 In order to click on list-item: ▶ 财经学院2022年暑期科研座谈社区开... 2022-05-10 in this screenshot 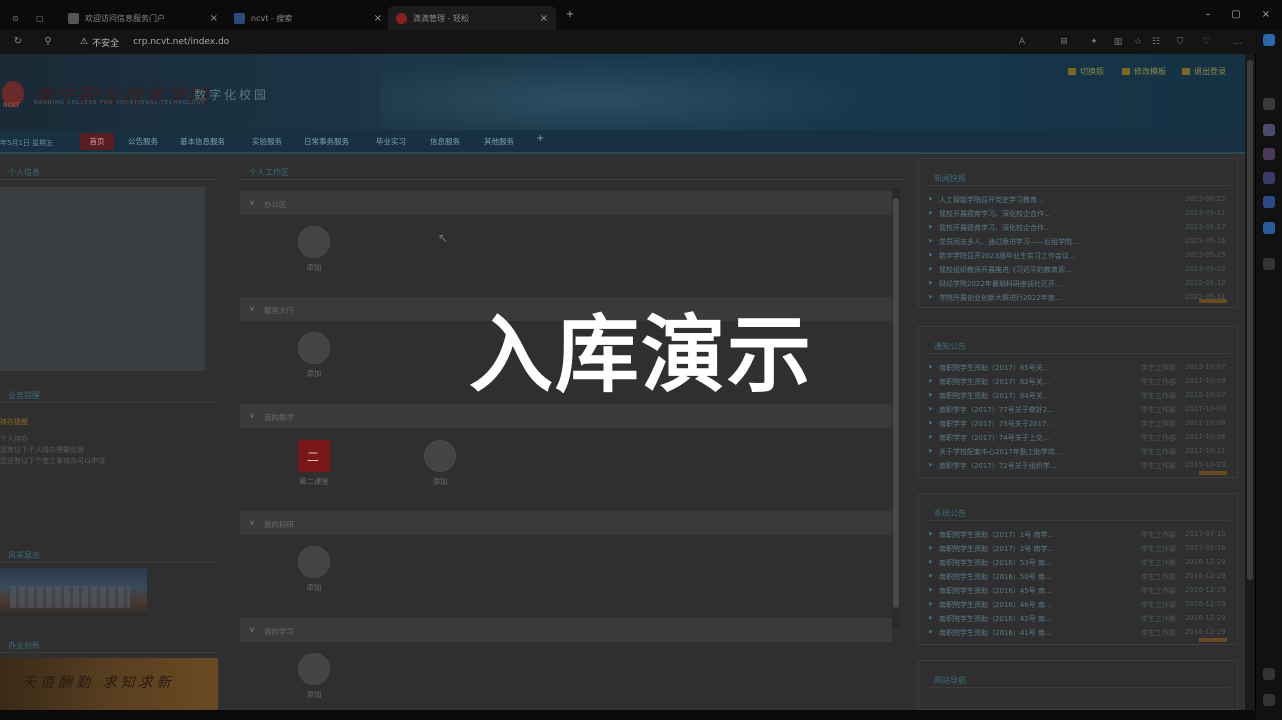, I will do `click(1079, 284)`.